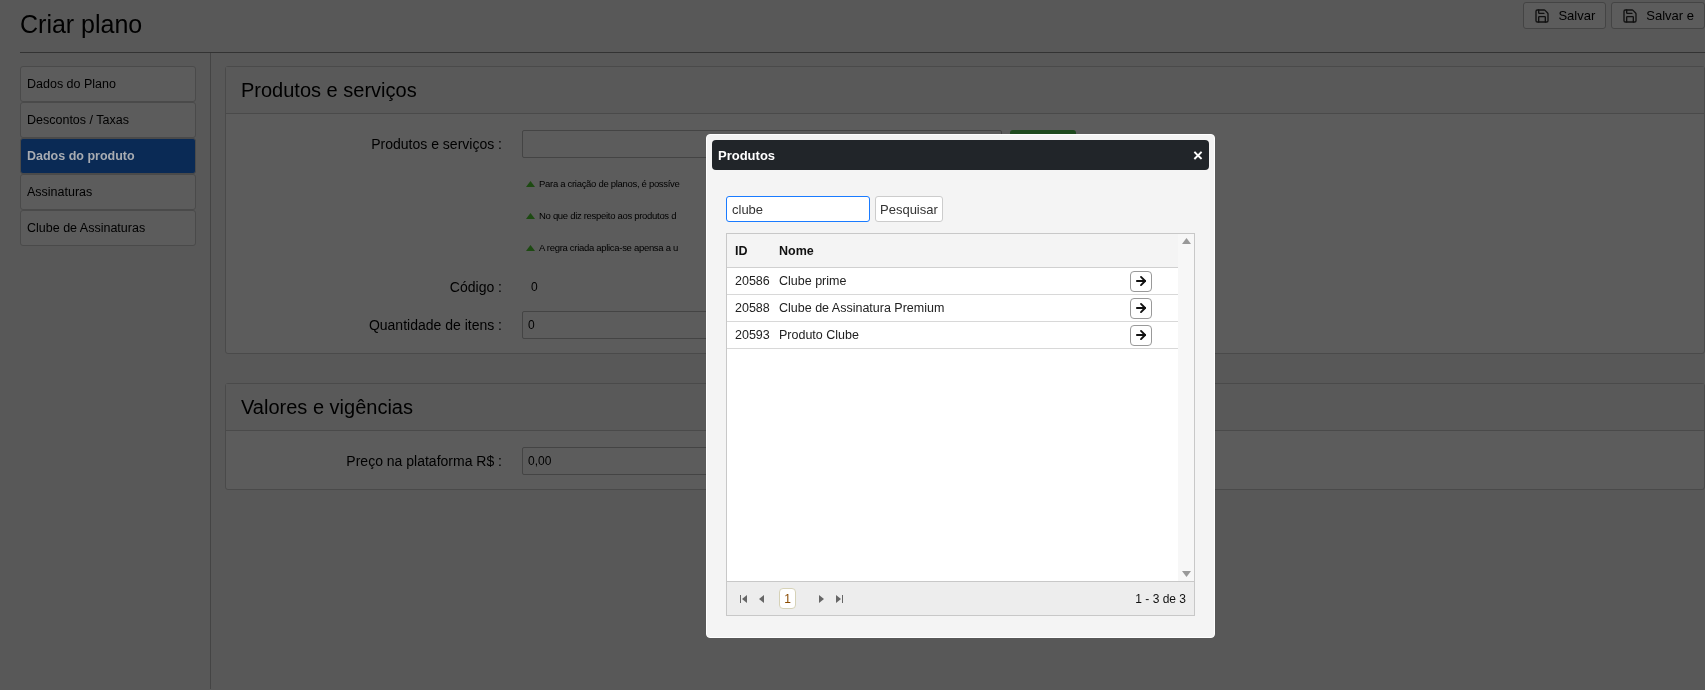 The width and height of the screenshot is (1705, 690). I want to click on sidebar-item: Clube de Assinaturas, so click(108, 228).